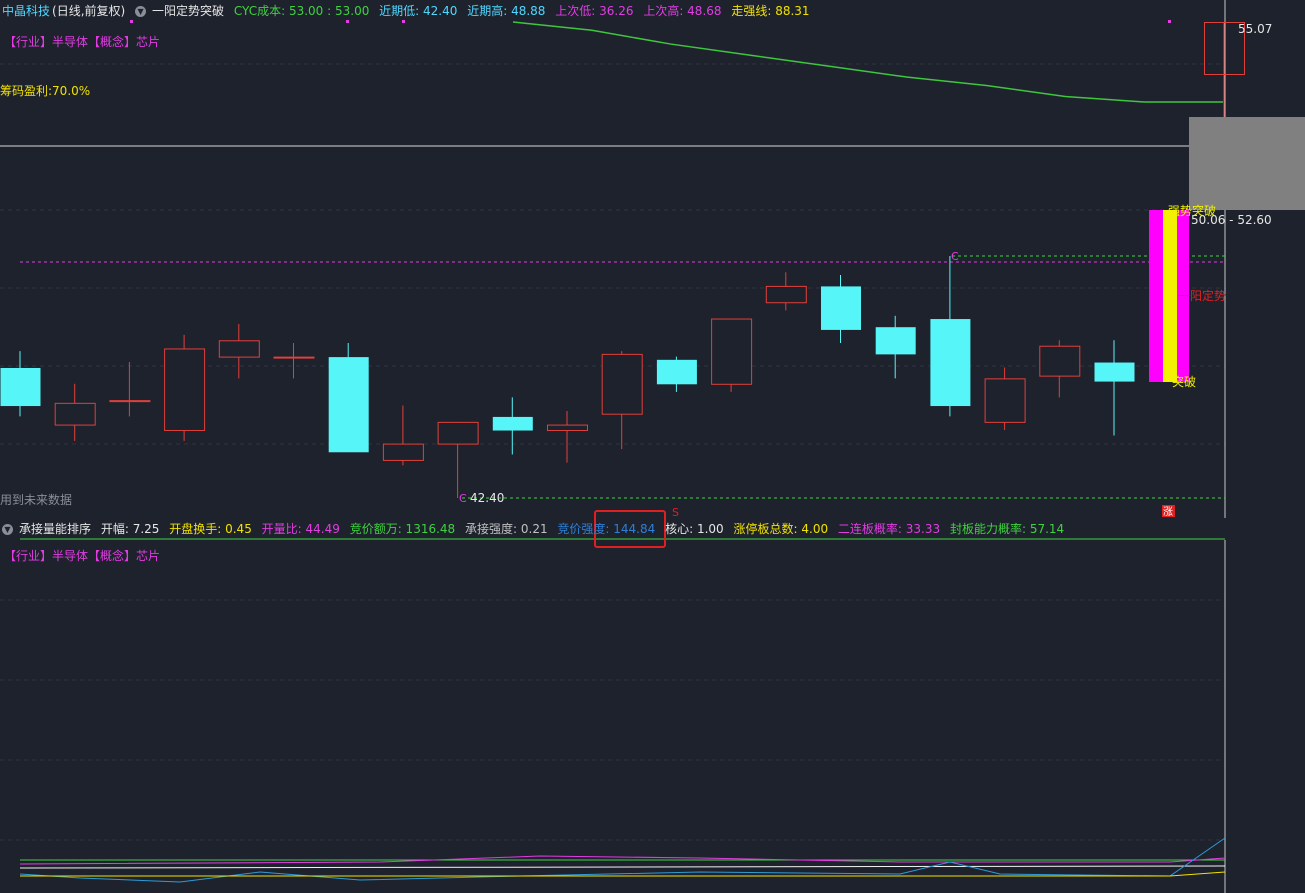 Image resolution: width=1305 pixels, height=893 pixels. I want to click on second-board-rate: 二连板概率: 33.33, so click(889, 529).